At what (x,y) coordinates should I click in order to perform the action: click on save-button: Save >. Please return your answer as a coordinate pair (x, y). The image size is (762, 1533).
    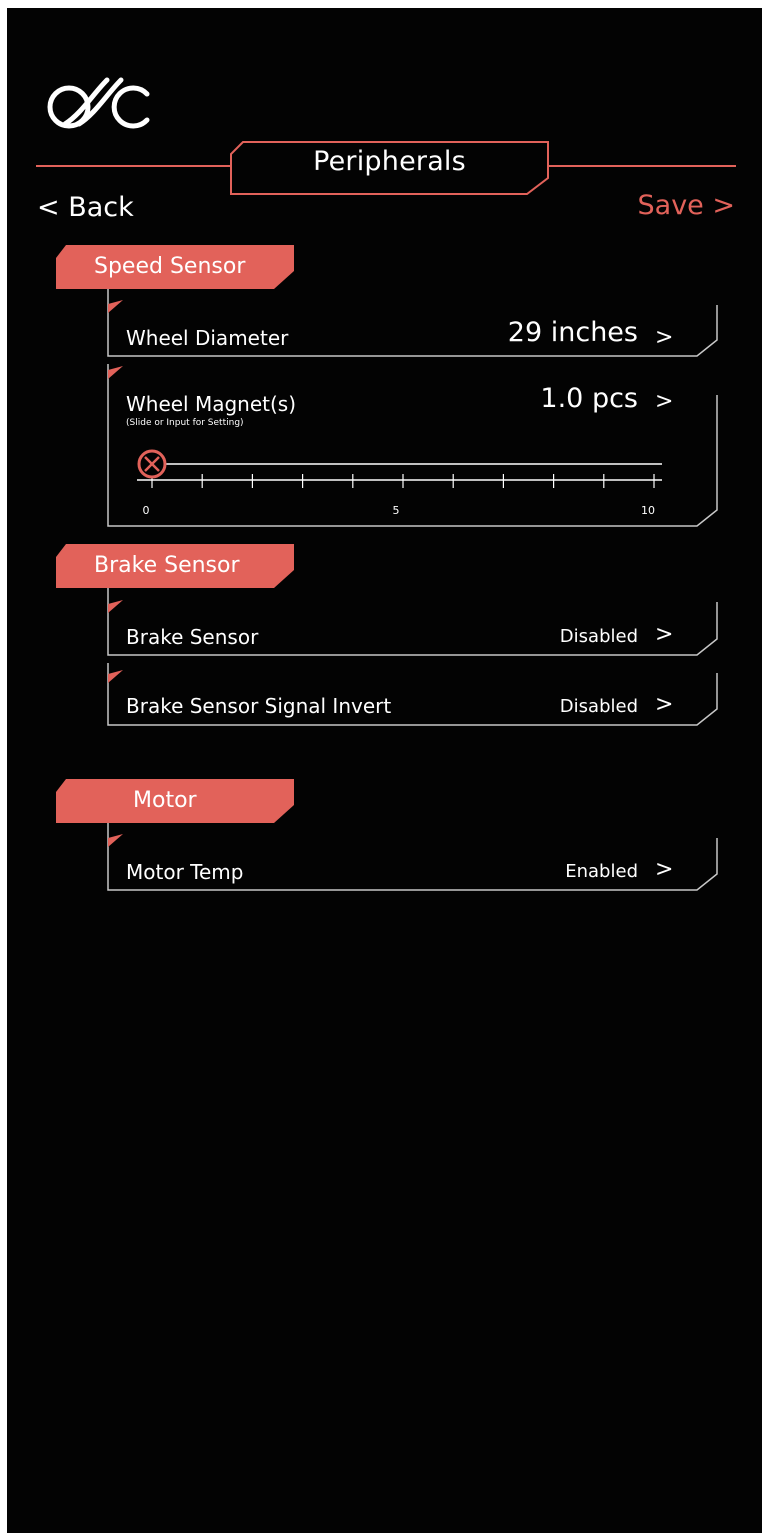
    Looking at the image, I should click on (686, 205).